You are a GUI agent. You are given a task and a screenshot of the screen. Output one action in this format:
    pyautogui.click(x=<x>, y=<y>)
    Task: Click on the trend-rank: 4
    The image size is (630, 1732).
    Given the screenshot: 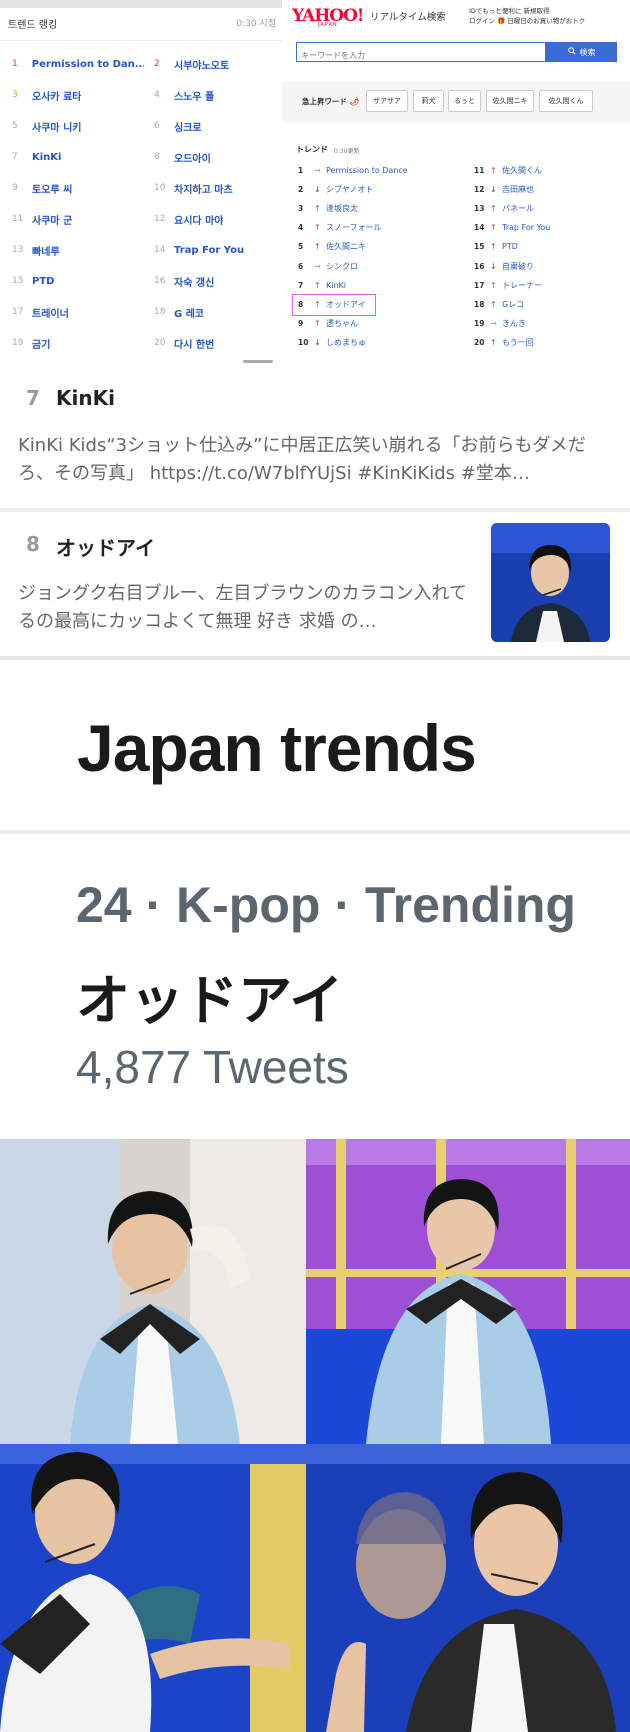 What is the action you would take?
    pyautogui.click(x=301, y=228)
    